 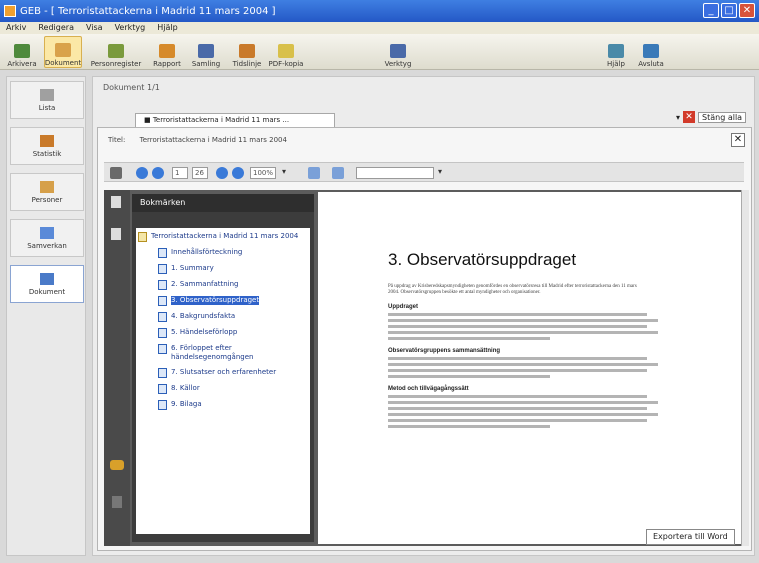 I want to click on toolbar-label: Avsluta, so click(x=651, y=64).